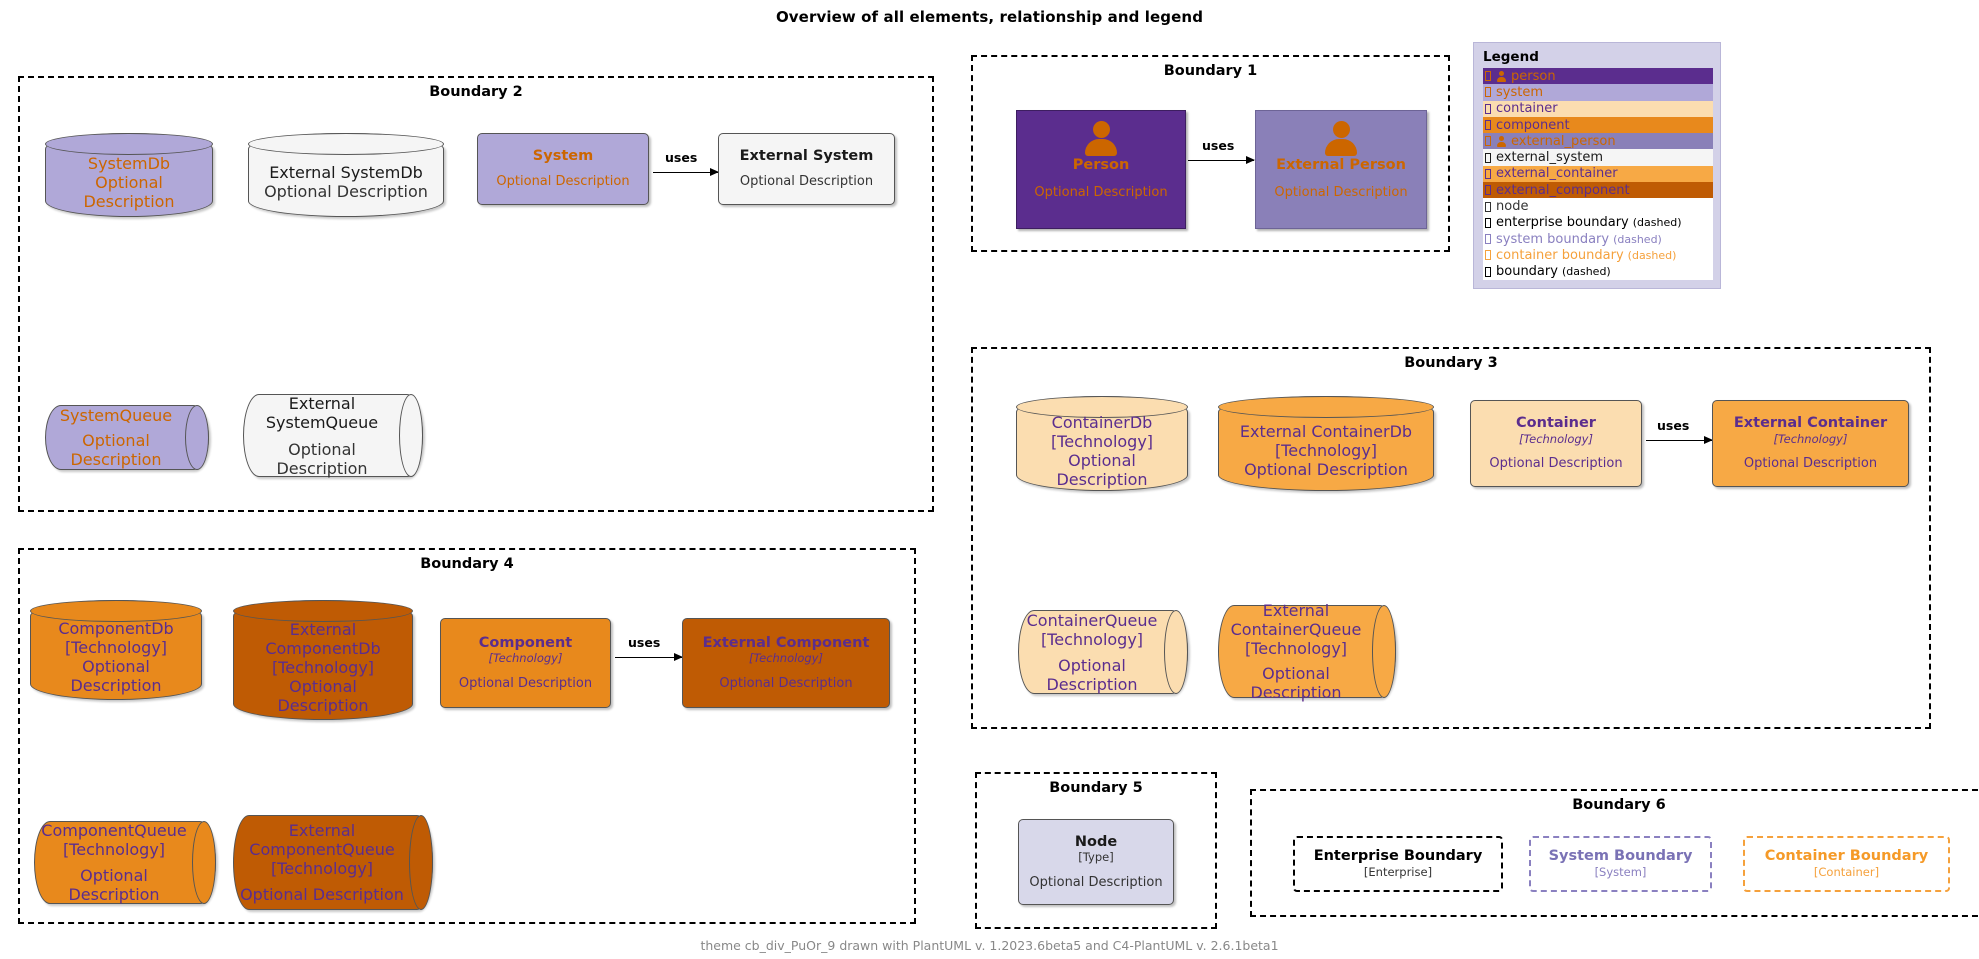  I want to click on relationship-container-uses-external-container, so click(1679, 440).